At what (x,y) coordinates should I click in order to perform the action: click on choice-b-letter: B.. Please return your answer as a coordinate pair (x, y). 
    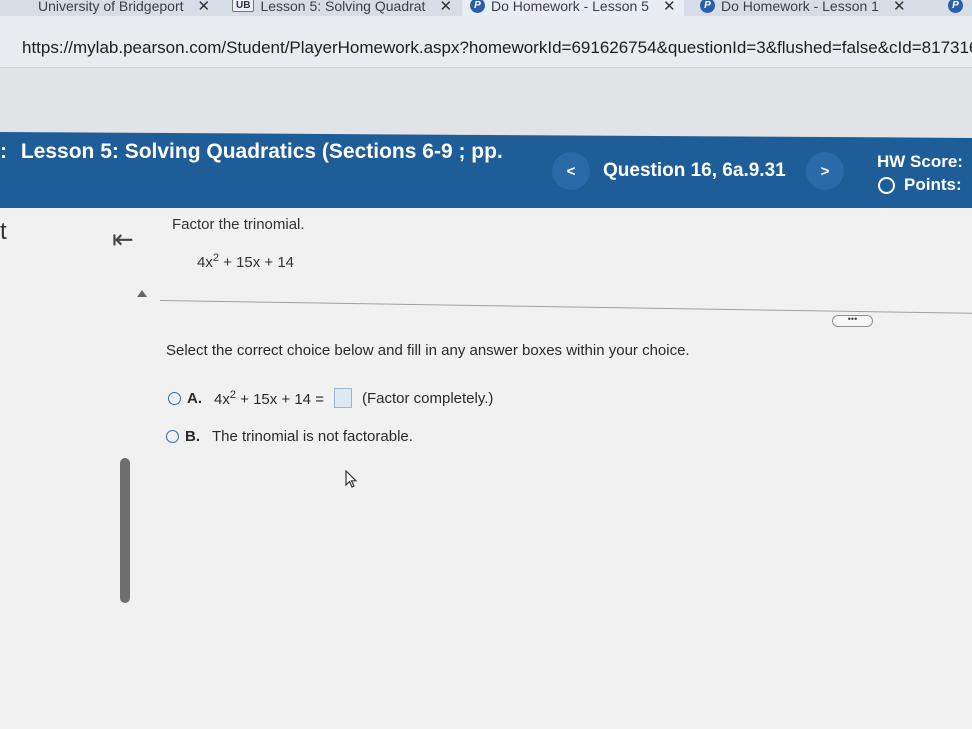
    Looking at the image, I should click on (192, 436).